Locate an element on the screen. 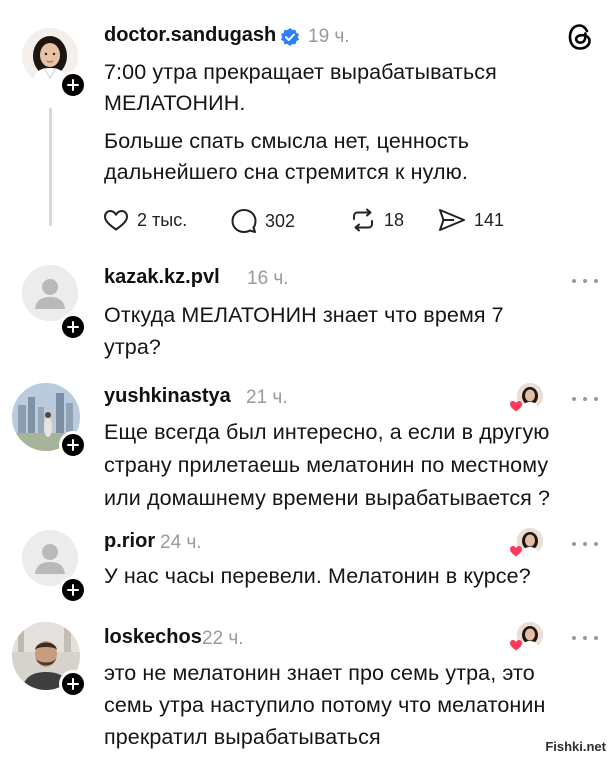 Image resolution: width=614 pixels, height=758 pixels. post-time: 24 ч. is located at coordinates (181, 542).